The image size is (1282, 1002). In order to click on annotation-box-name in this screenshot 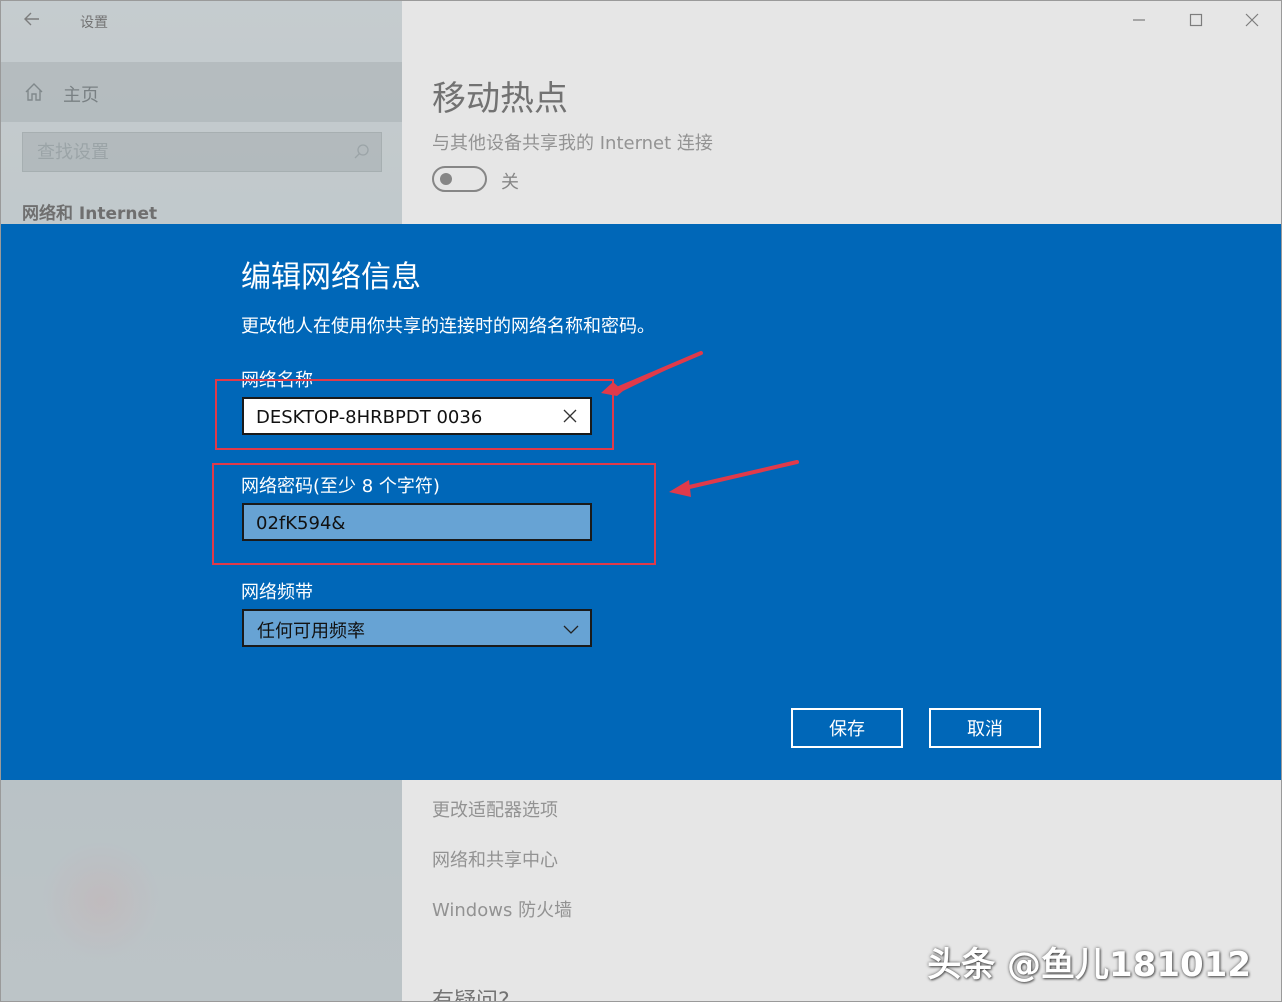, I will do `click(414, 414)`.